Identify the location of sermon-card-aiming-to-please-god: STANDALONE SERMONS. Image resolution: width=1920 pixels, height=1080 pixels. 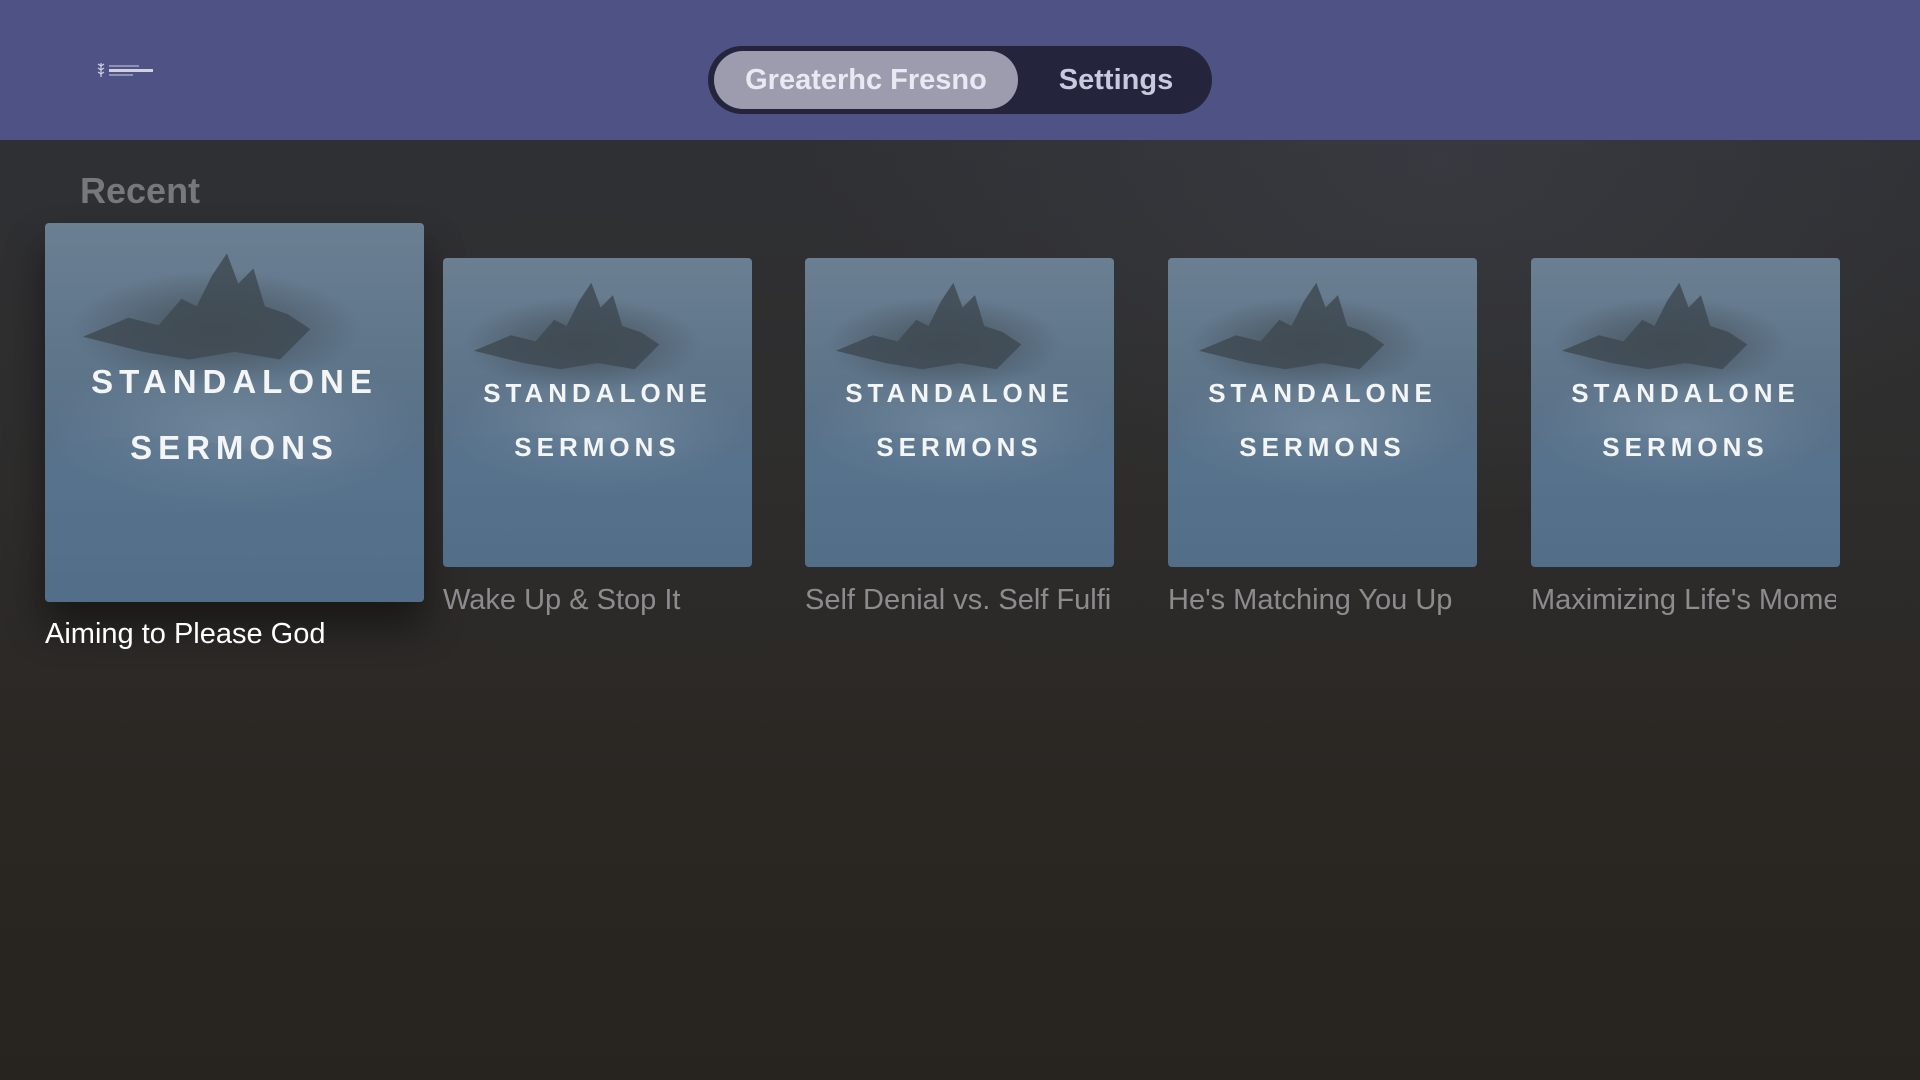
(234, 412).